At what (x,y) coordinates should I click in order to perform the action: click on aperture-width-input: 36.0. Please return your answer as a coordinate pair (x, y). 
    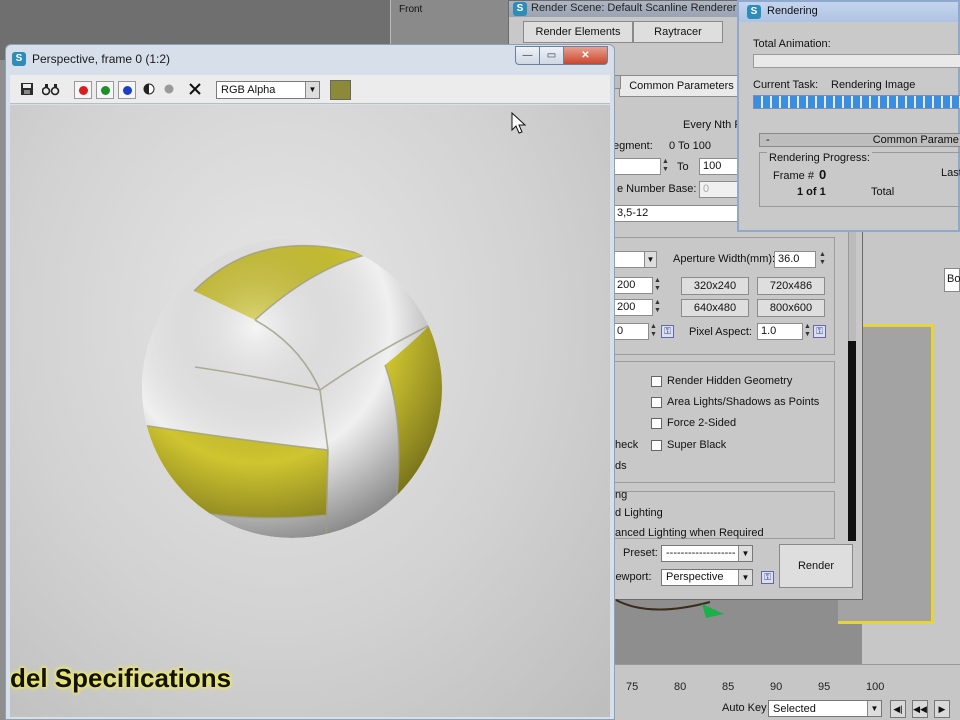
    Looking at the image, I should click on (795, 259).